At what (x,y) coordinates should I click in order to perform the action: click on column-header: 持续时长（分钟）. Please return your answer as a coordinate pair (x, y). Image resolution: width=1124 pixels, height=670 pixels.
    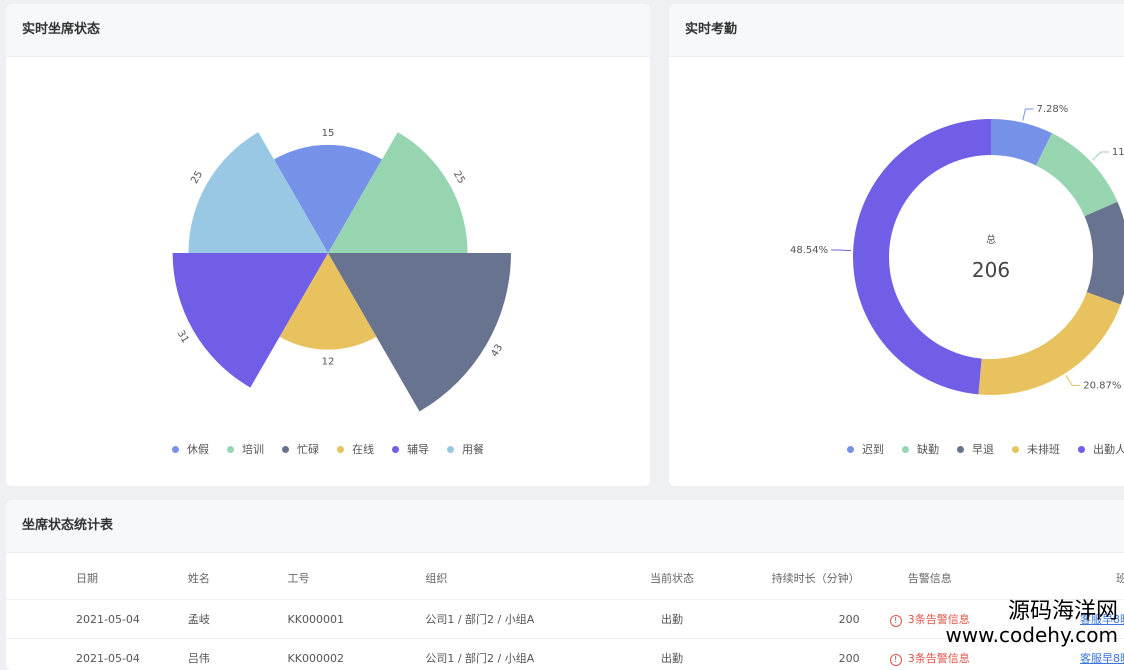
    Looking at the image, I should click on (795, 578).